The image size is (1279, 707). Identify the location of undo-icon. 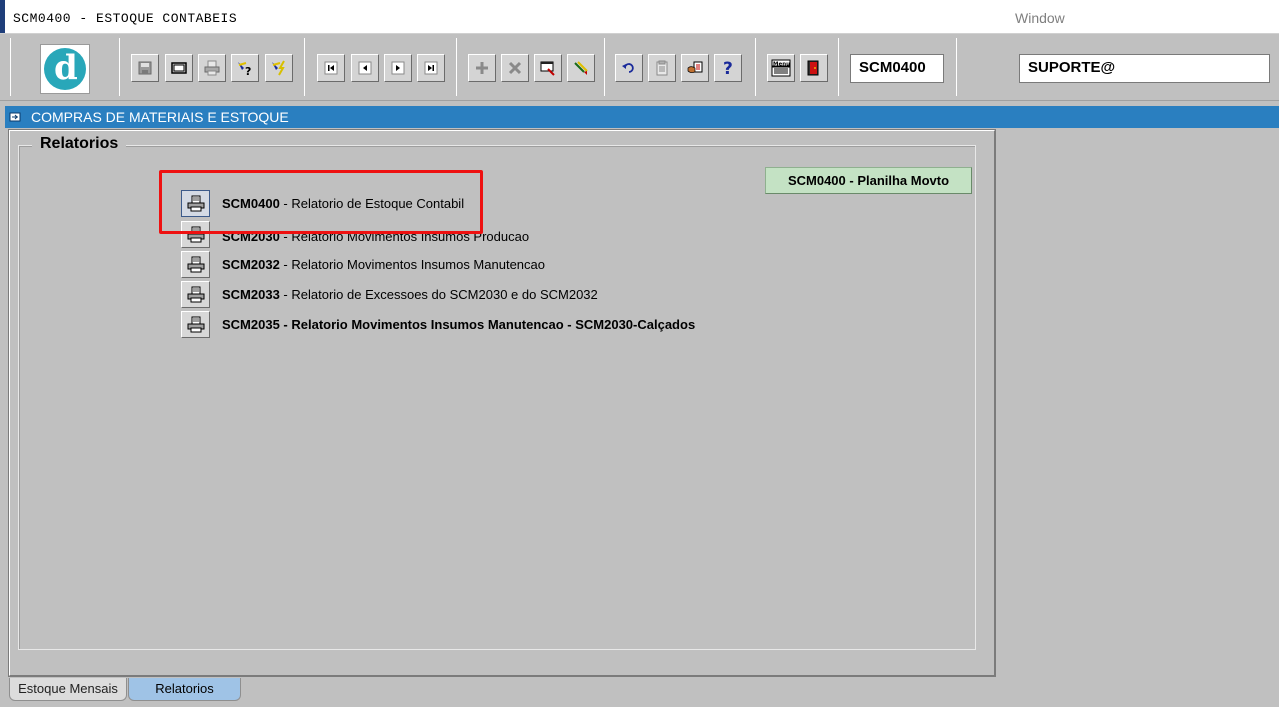
(628, 68).